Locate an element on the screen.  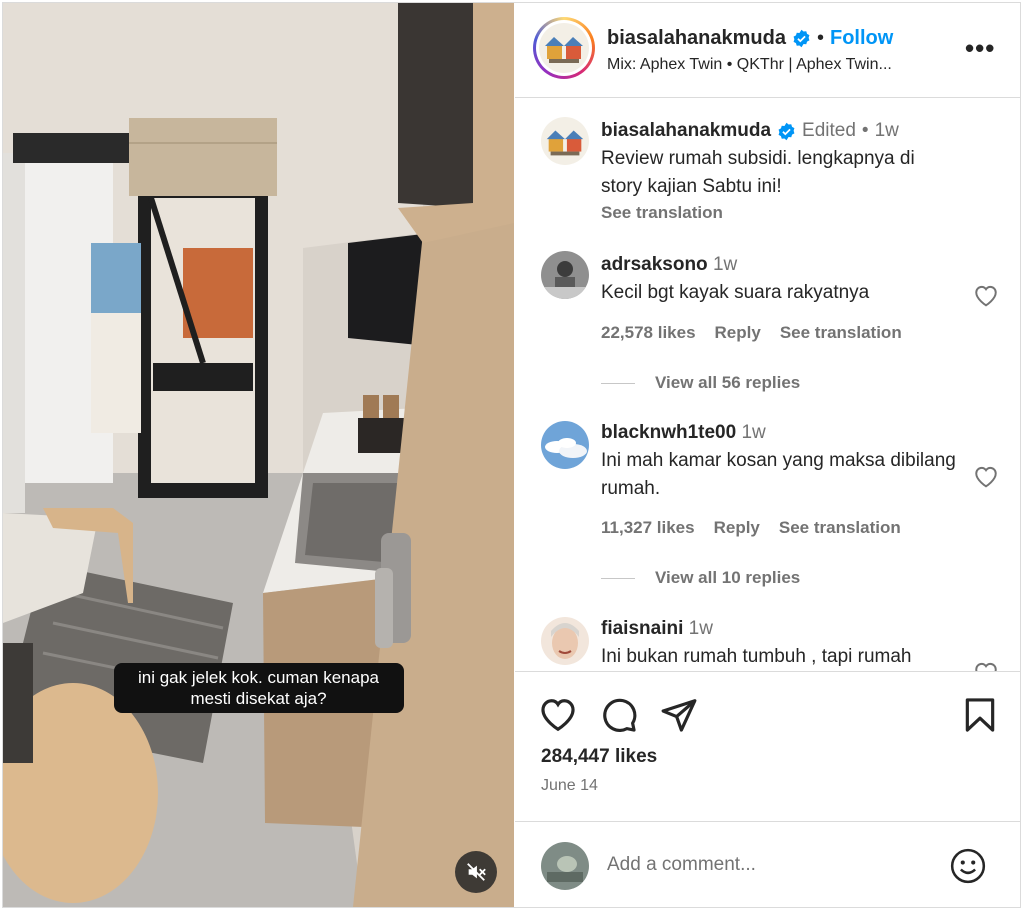
post-actions: 284,447 likes June 14 is located at coordinates (767, 746).